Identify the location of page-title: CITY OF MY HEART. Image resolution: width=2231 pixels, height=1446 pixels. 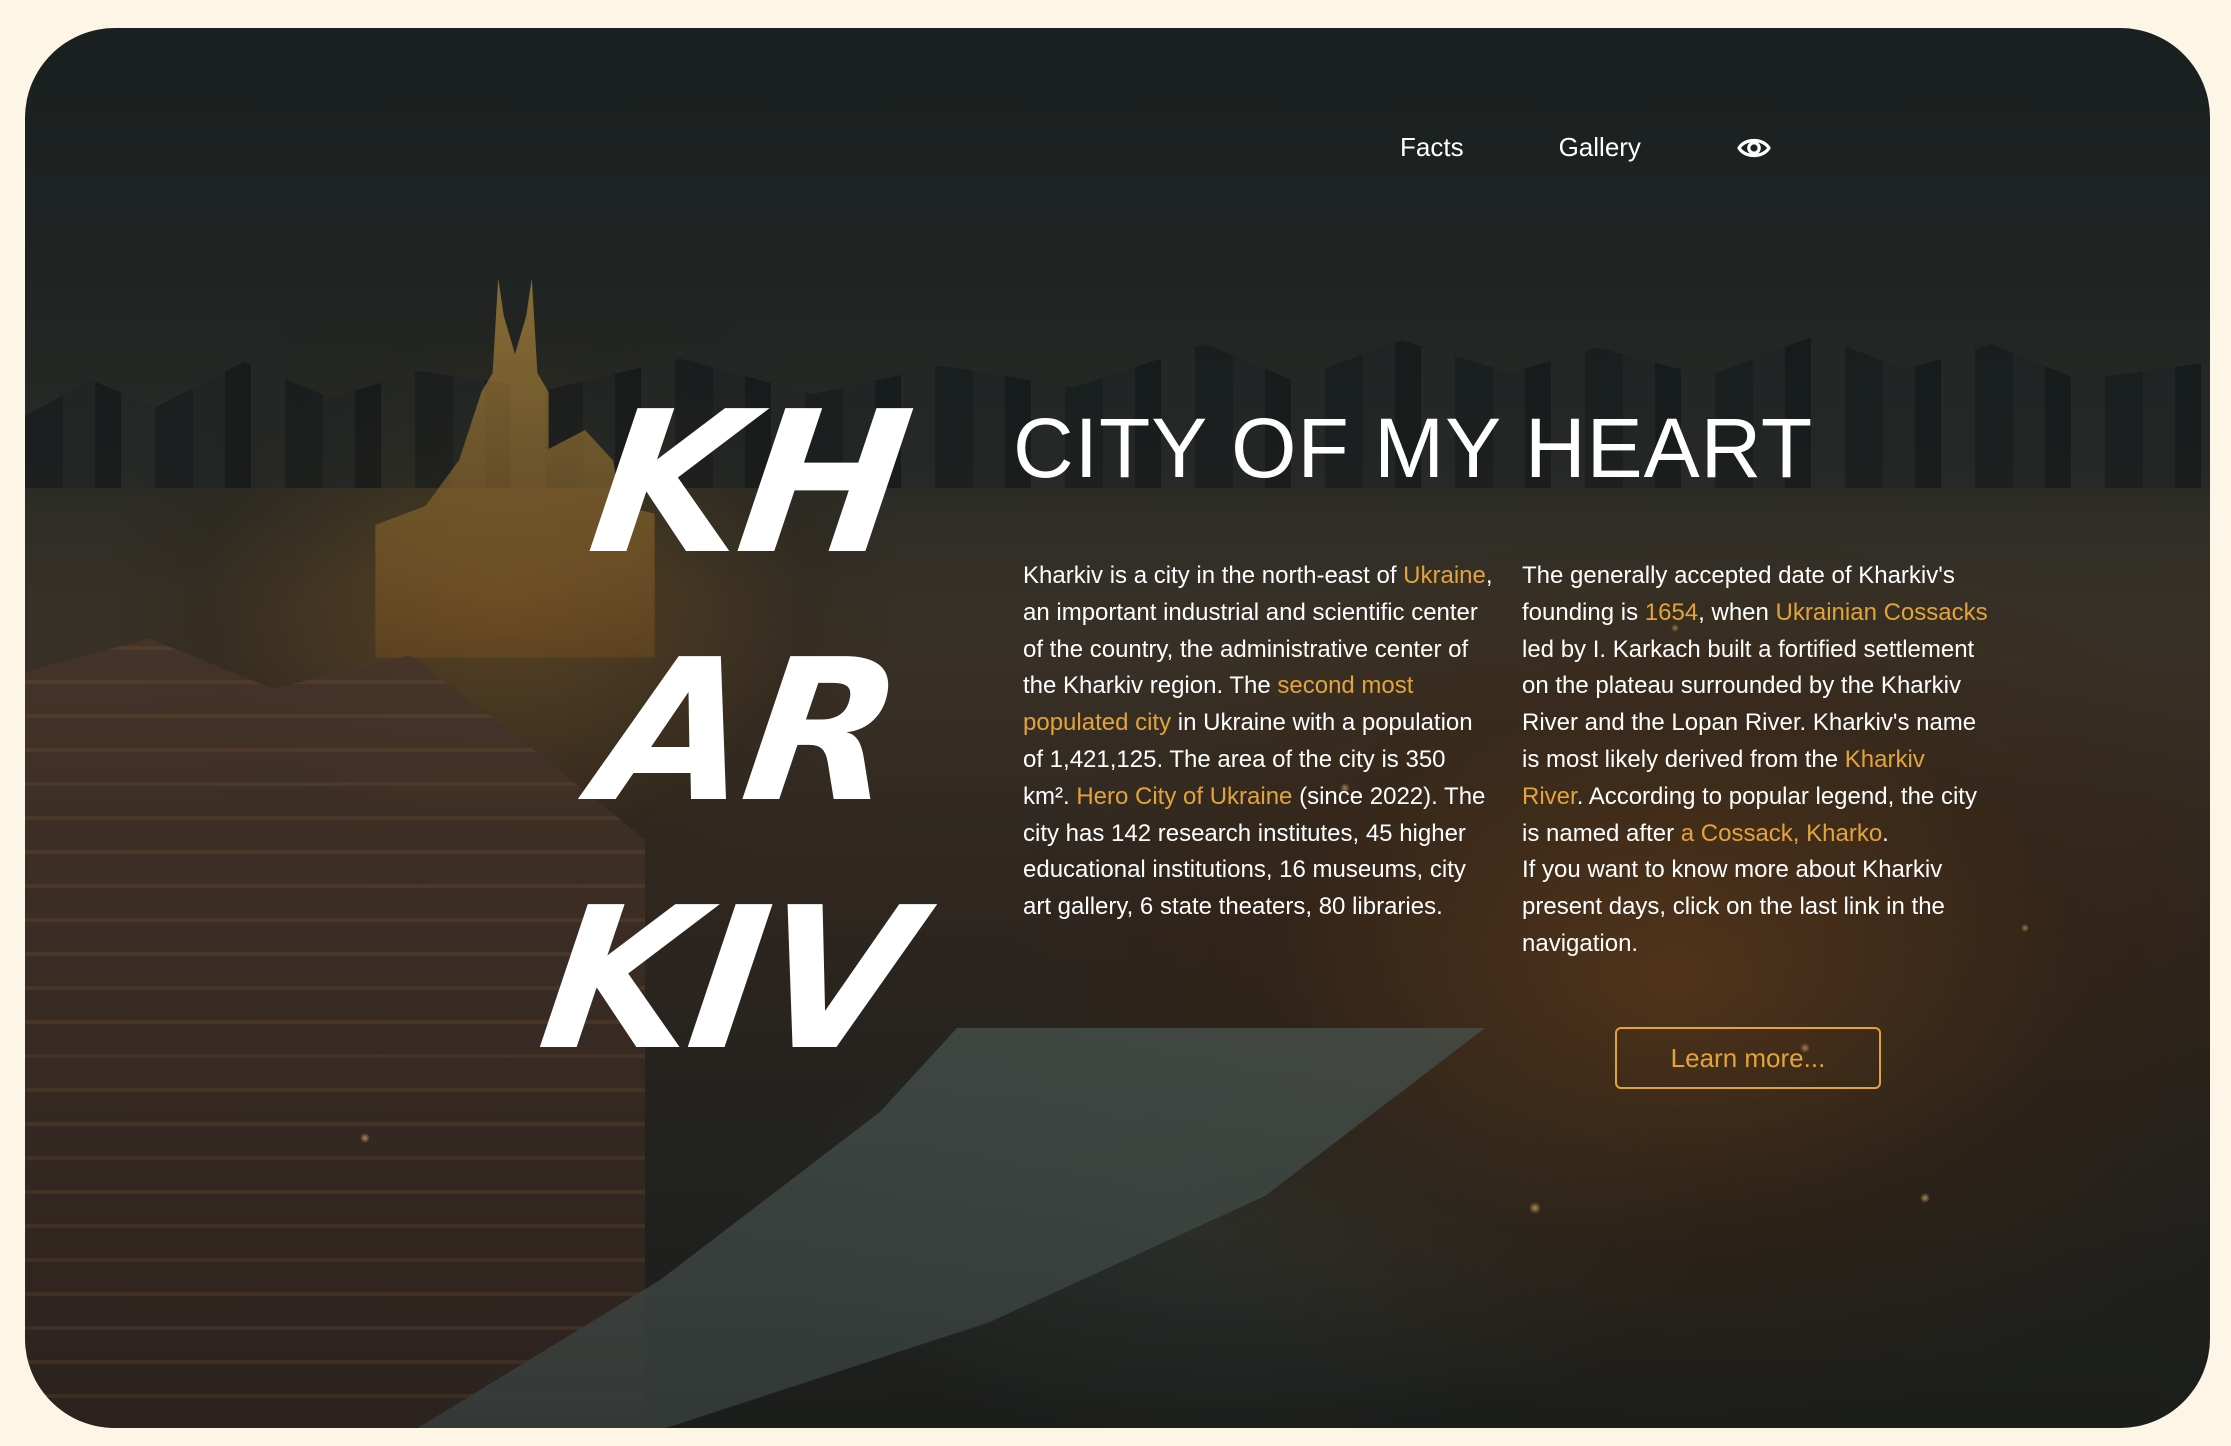
(1413, 448).